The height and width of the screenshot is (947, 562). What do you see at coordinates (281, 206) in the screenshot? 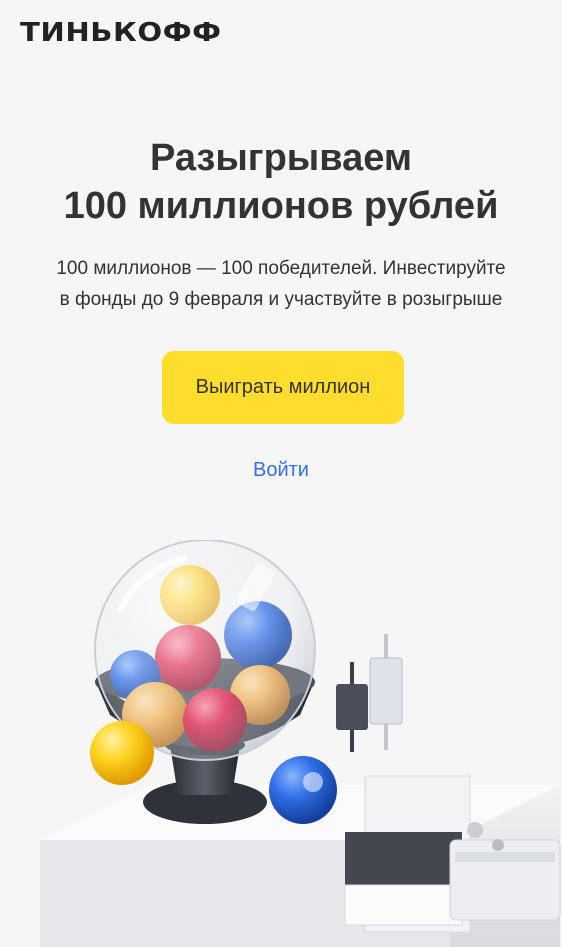
I see `title-line-2: 100 миллионов рублей` at bounding box center [281, 206].